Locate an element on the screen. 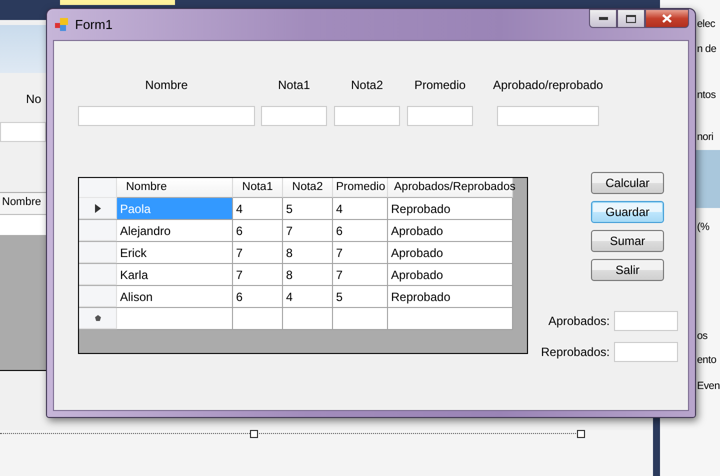 This screenshot has width=720, height=476. property-text: nori is located at coordinates (705, 137).